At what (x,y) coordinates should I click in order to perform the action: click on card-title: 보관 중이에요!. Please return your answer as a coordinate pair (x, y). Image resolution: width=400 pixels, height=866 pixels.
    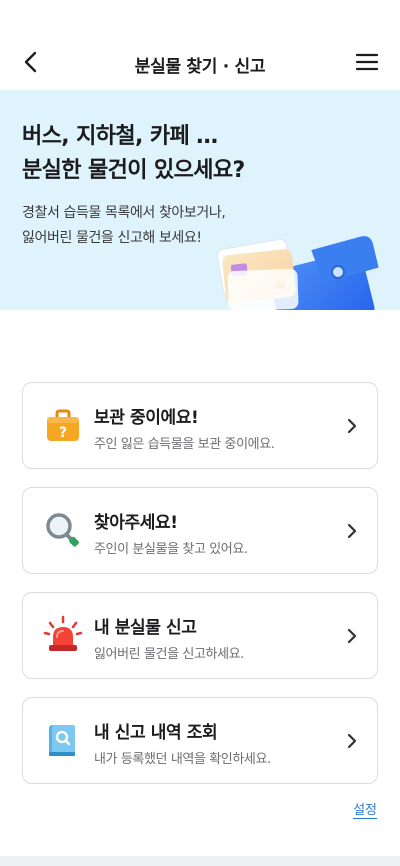
    Looking at the image, I should click on (146, 418).